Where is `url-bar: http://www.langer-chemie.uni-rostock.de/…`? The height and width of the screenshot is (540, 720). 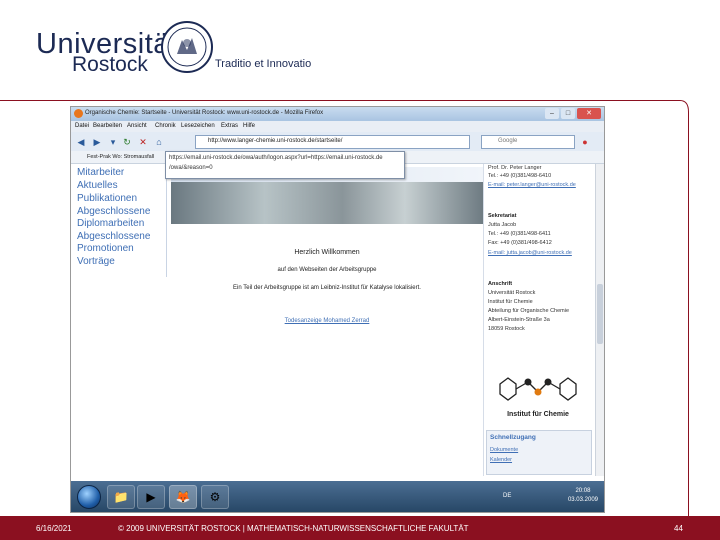 url-bar: http://www.langer-chemie.uni-rostock.de/… is located at coordinates (332, 142).